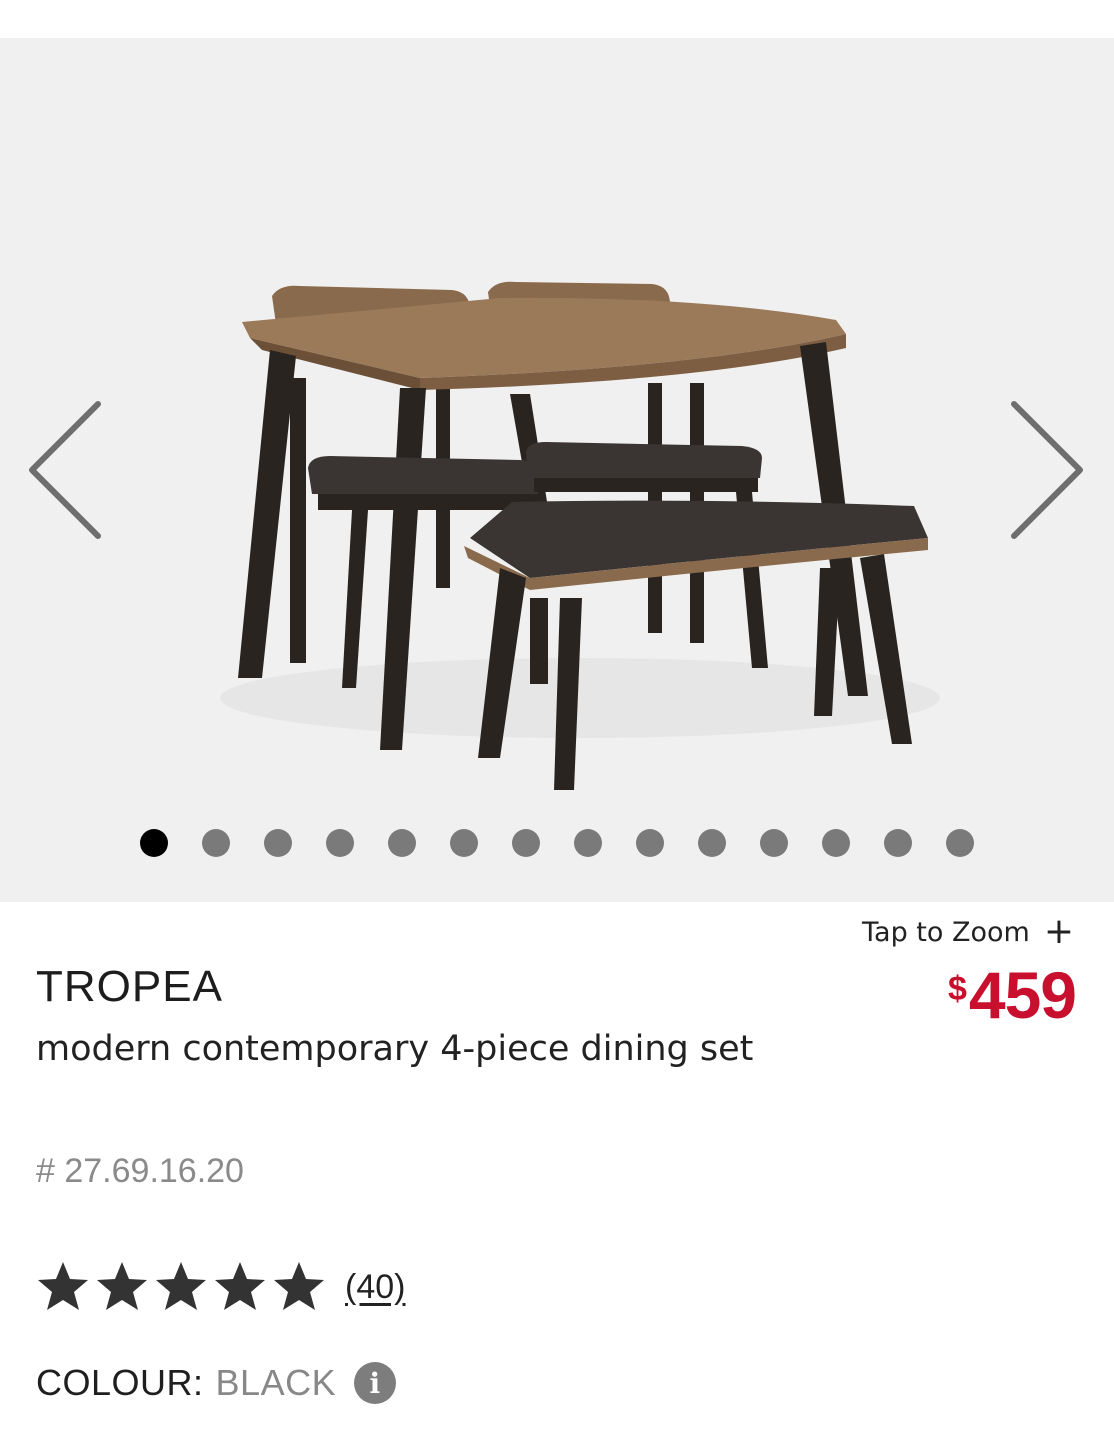  I want to click on status-spacer, so click(557, 19).